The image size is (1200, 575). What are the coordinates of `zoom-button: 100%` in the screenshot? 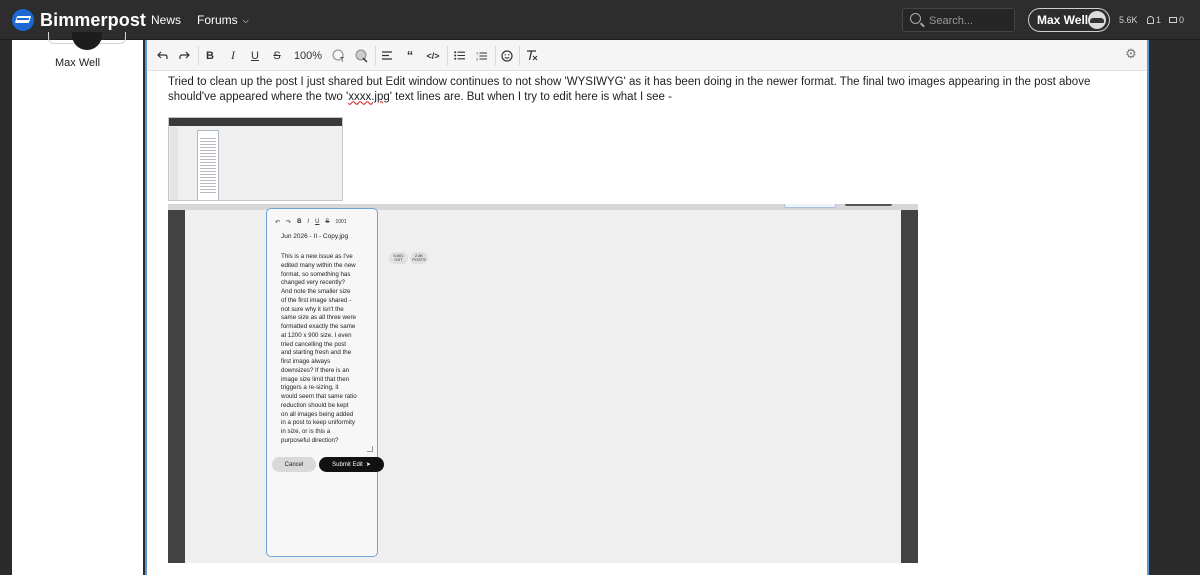 It's located at (308, 55).